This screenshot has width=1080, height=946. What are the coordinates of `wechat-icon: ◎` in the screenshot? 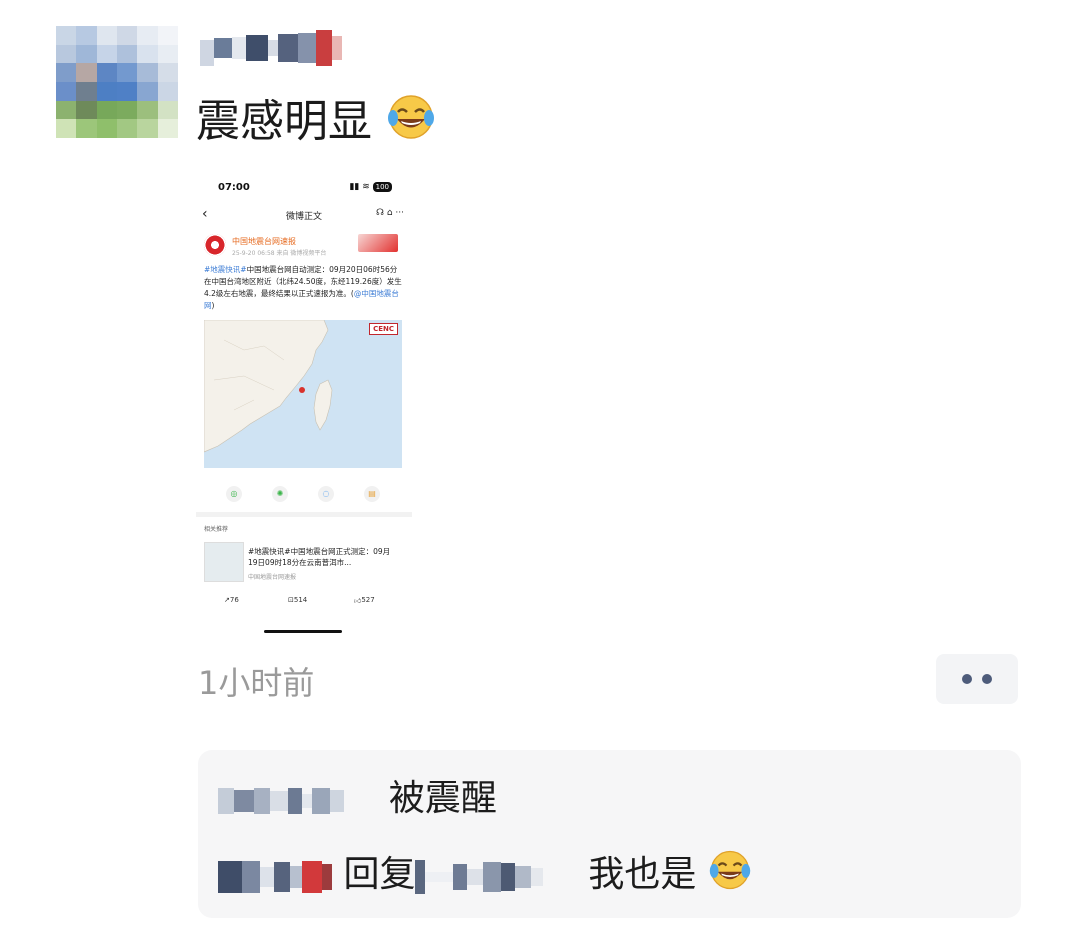 It's located at (234, 494).